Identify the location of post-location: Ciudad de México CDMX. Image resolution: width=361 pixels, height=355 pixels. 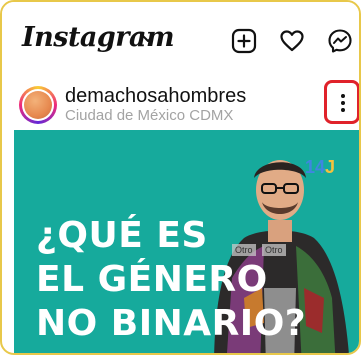
(149, 116).